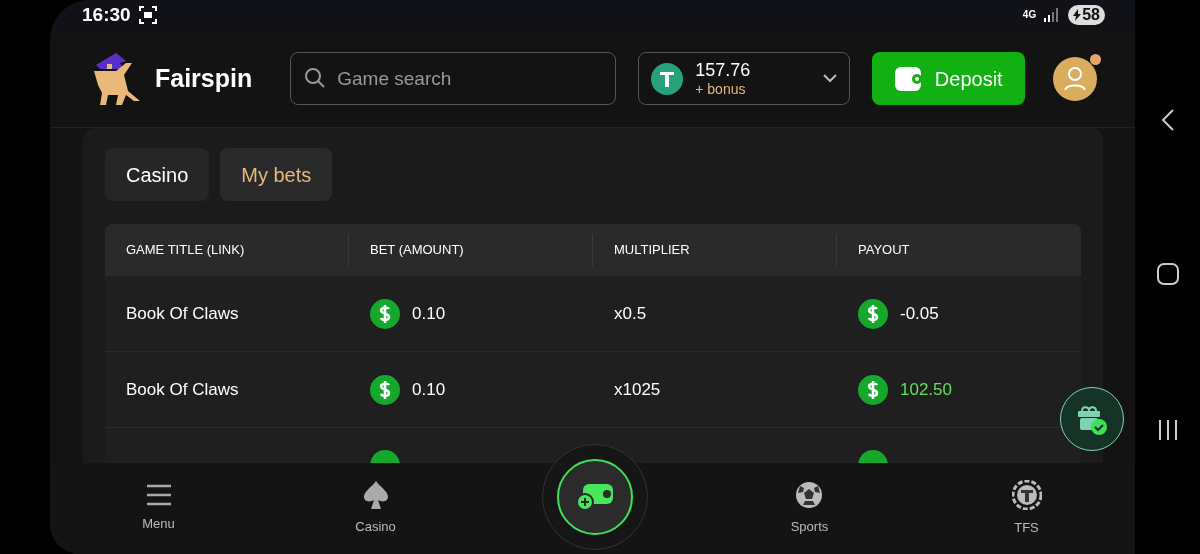 The image size is (1200, 554). I want to click on search-field: Game search, so click(453, 78).